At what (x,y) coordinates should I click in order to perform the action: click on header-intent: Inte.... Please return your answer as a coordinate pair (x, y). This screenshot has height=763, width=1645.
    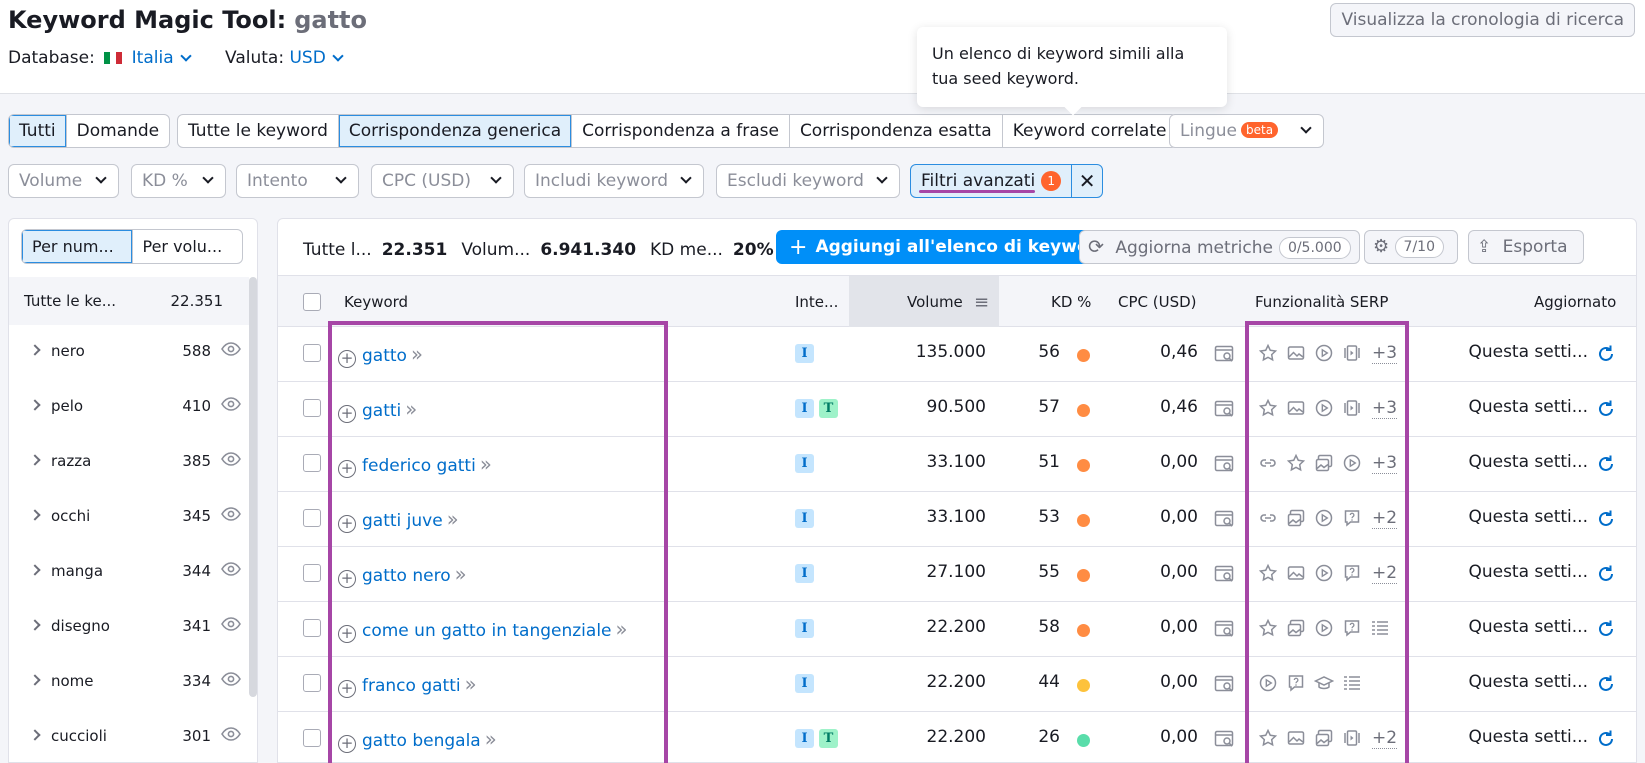
    Looking at the image, I should click on (816, 302).